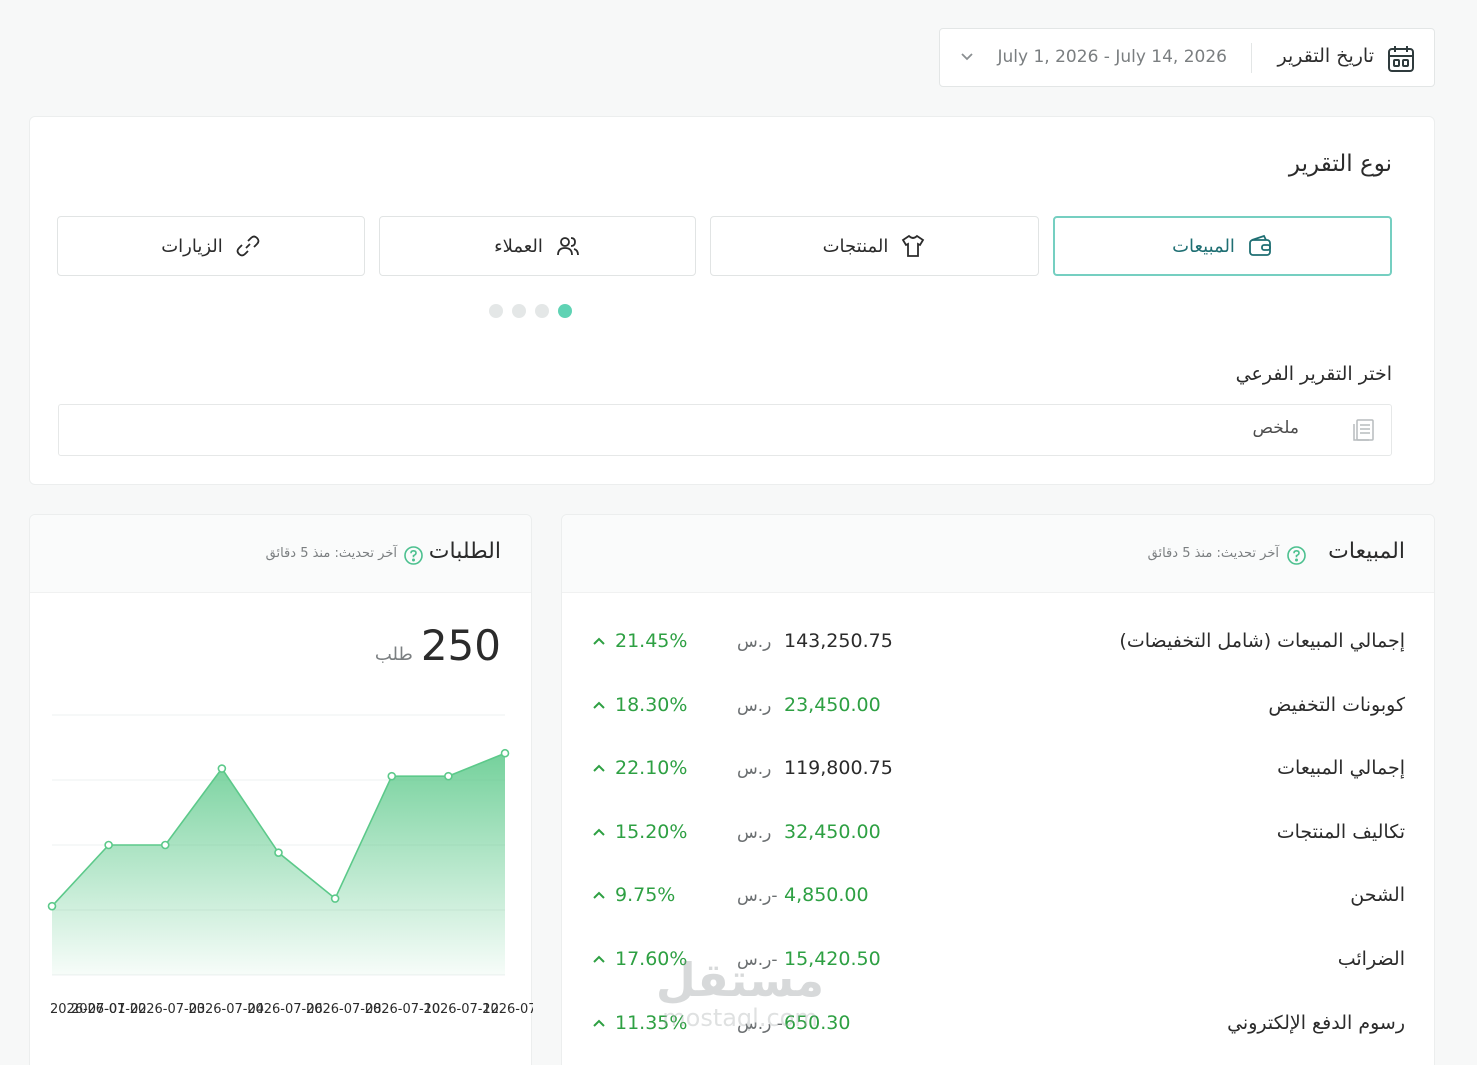 This screenshot has width=1477, height=1065. What do you see at coordinates (1275, 428) in the screenshot?
I see `sub-report-value: ملخص` at bounding box center [1275, 428].